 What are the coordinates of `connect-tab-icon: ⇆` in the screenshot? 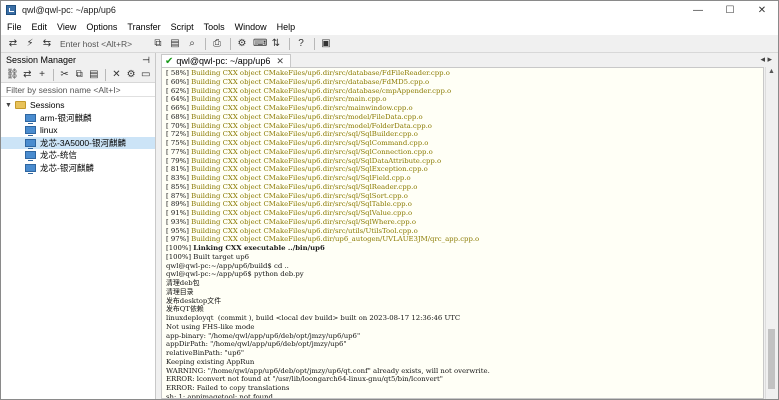 It's located at (47, 44).